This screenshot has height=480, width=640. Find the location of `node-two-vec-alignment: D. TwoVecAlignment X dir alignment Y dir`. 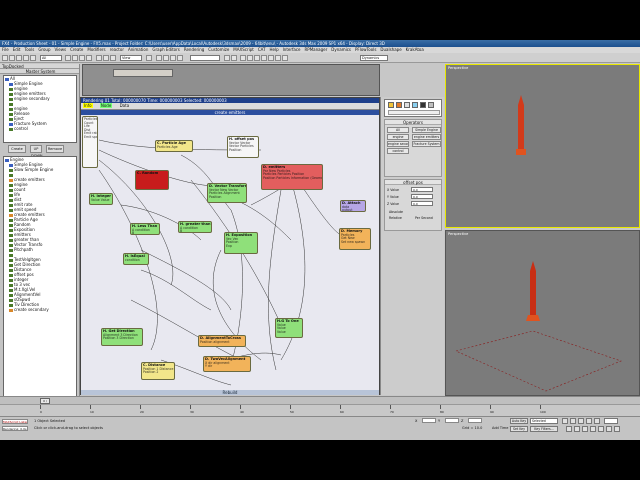

node-two-vec-alignment: D. TwoVecAlignment X dir alignment Y dir is located at coordinates (227, 364).